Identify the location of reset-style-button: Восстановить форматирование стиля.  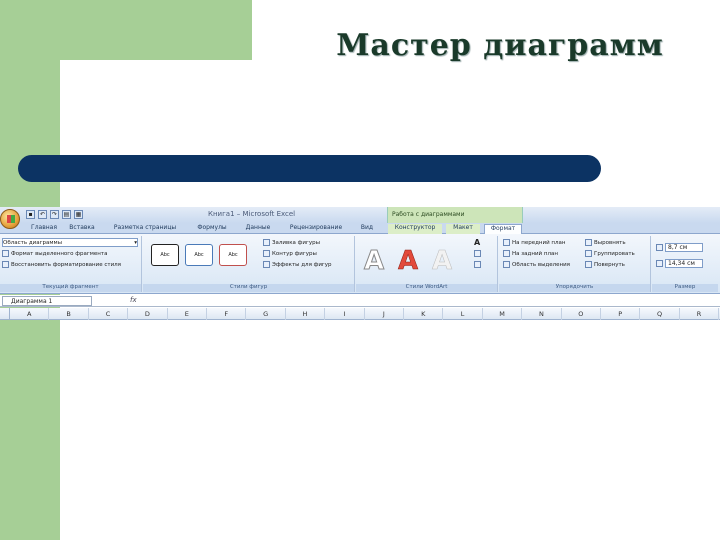
(61, 264).